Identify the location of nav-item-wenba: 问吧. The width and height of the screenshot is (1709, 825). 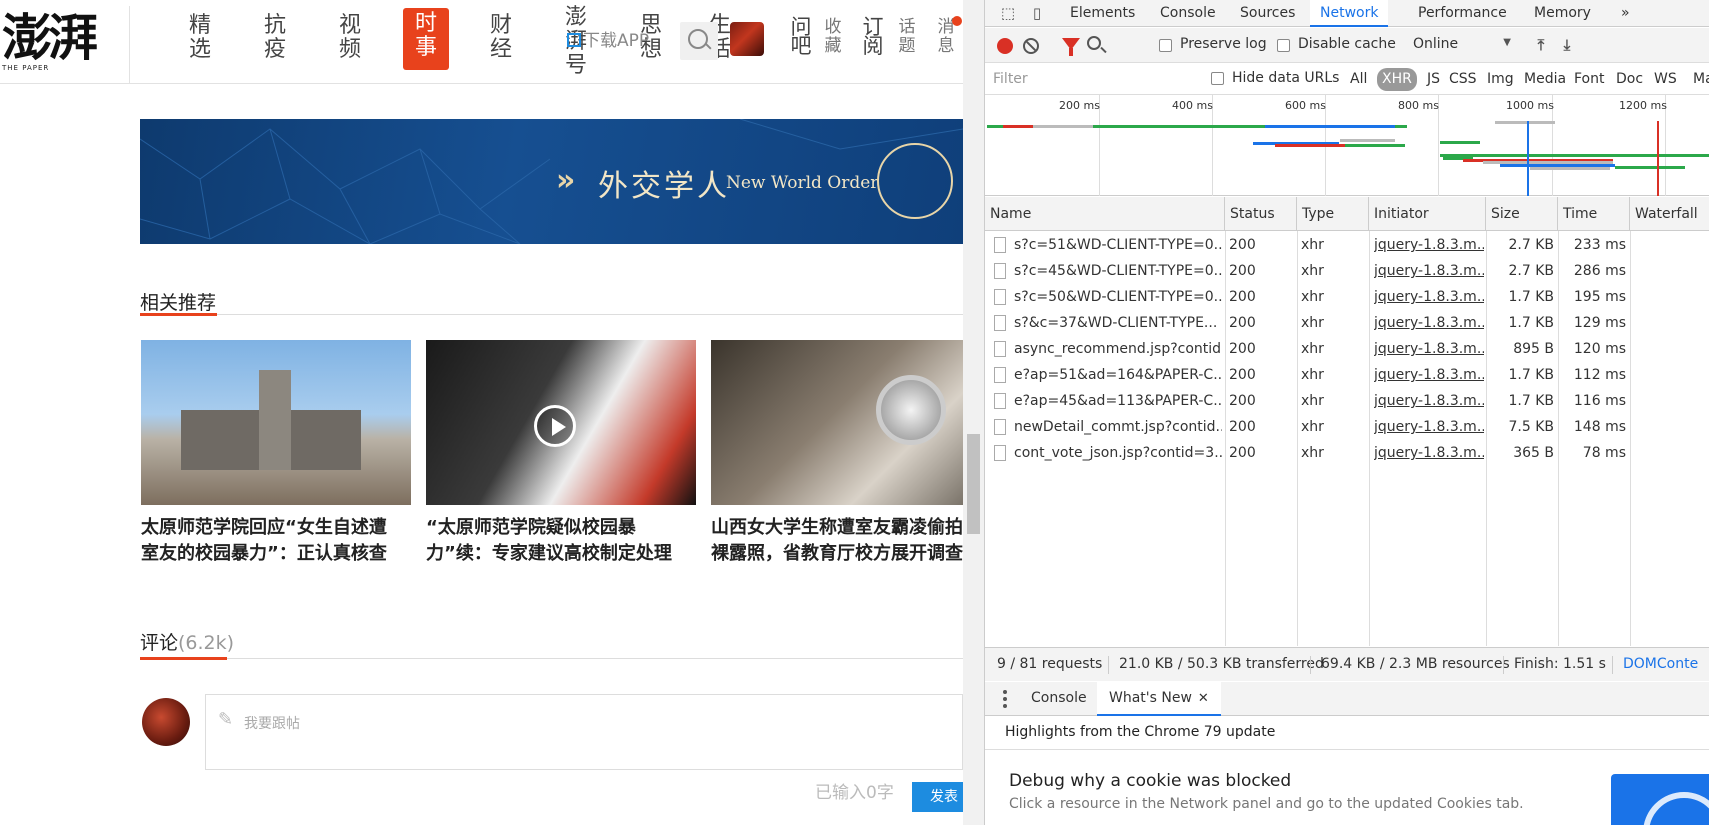
(801, 37).